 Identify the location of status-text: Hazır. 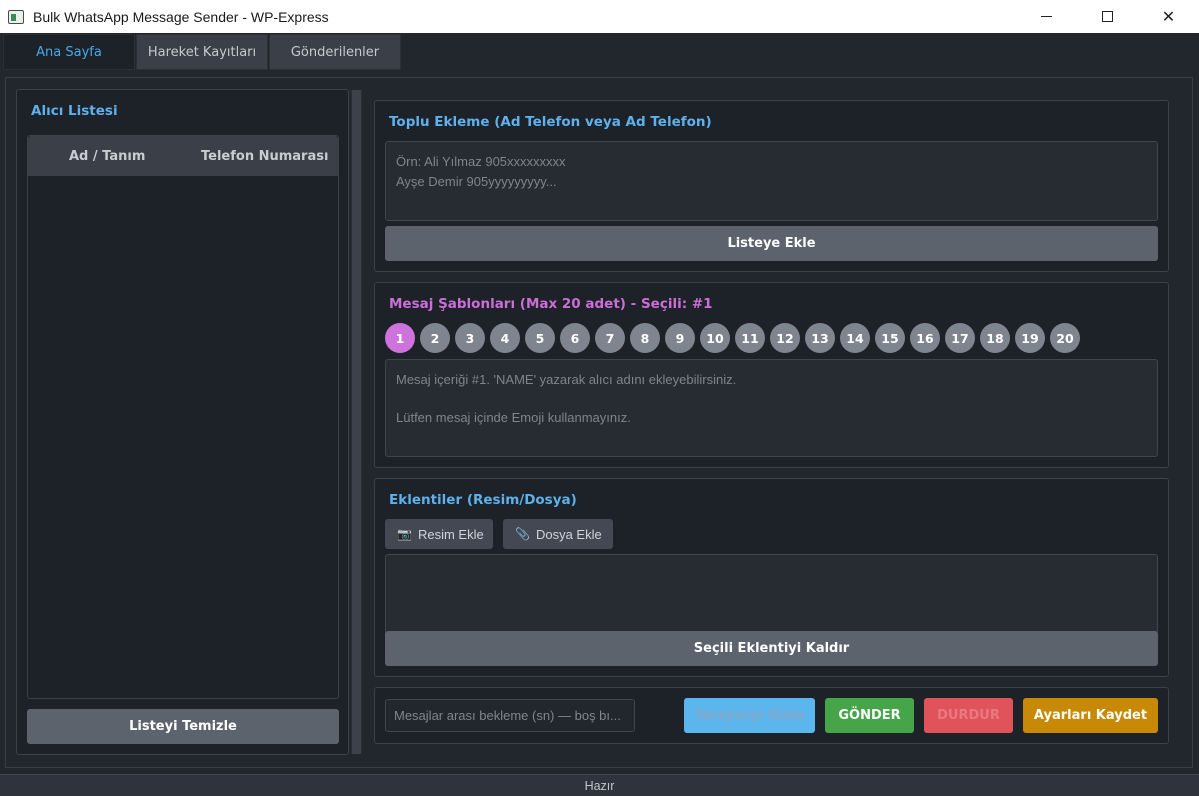
(599, 785).